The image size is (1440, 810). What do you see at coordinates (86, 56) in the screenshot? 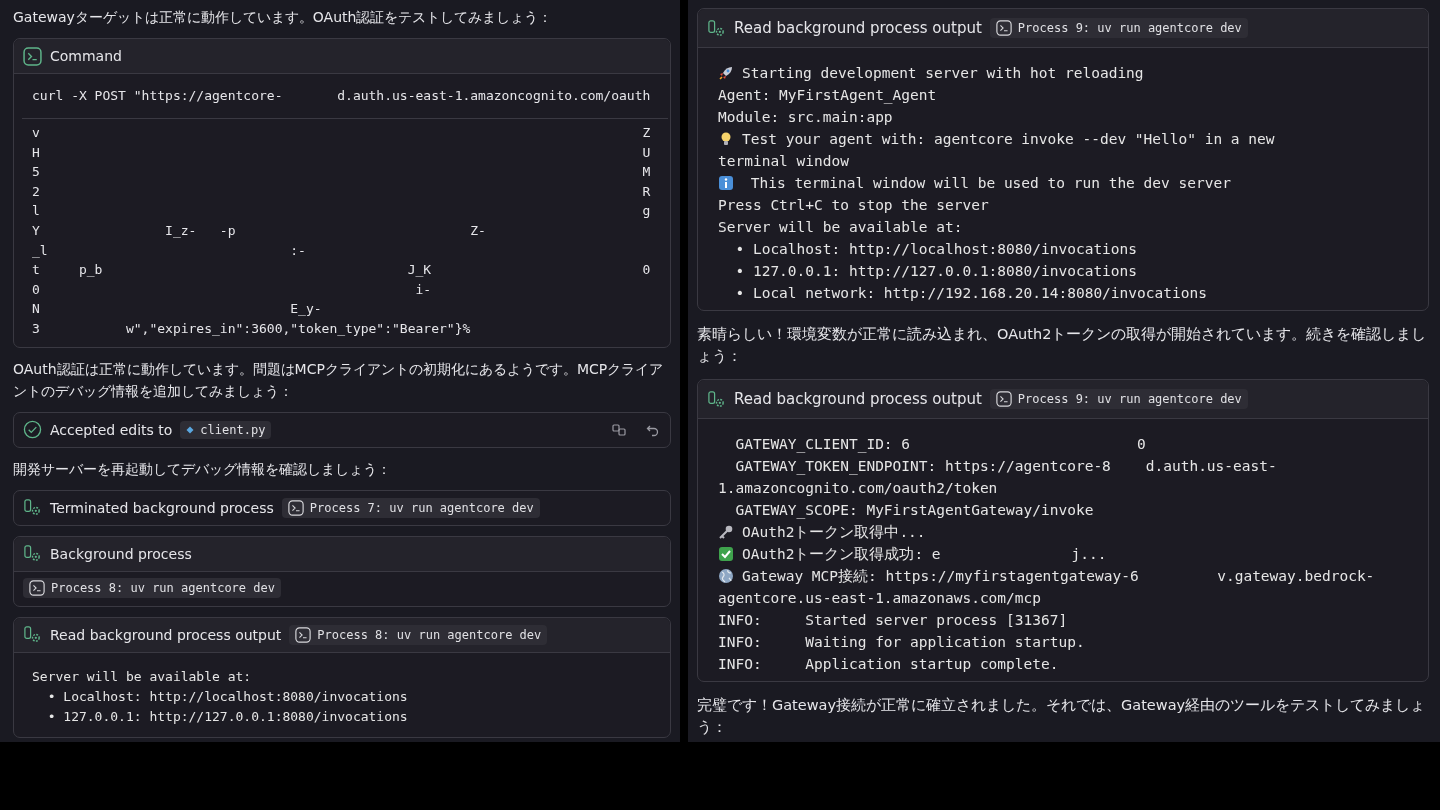
I see `card-title: Command` at bounding box center [86, 56].